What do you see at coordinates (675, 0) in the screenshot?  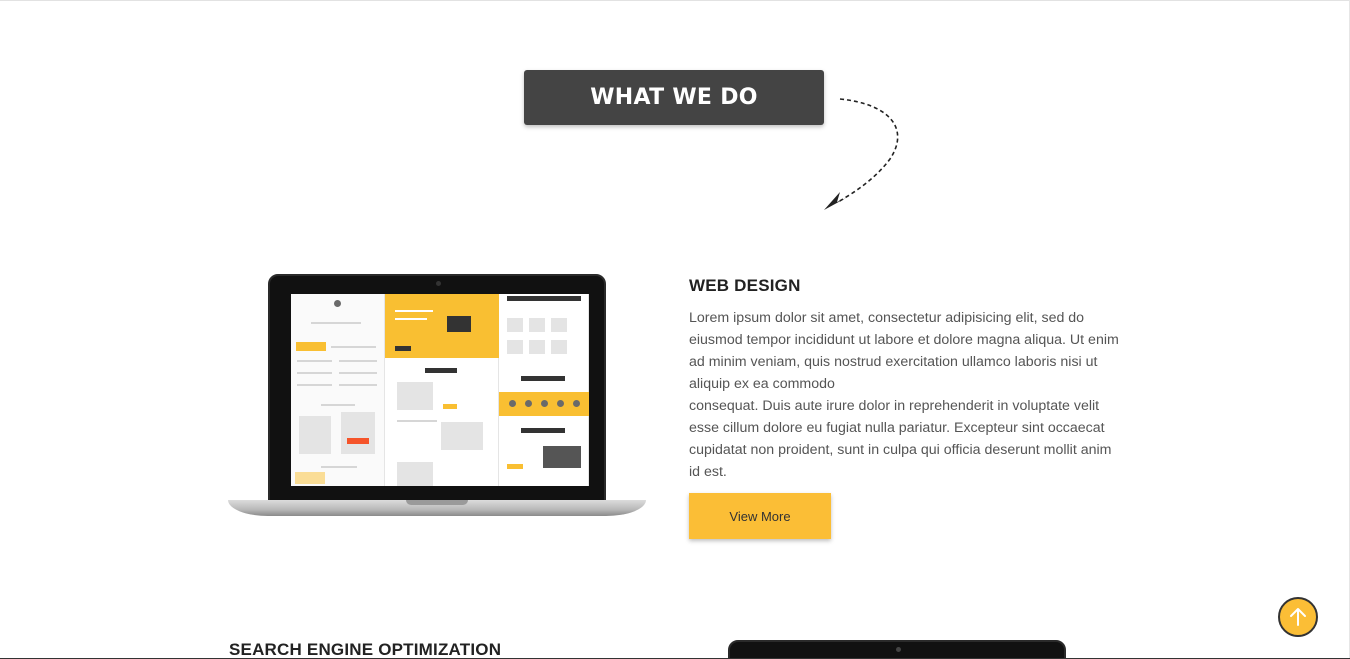 I see `top-border` at bounding box center [675, 0].